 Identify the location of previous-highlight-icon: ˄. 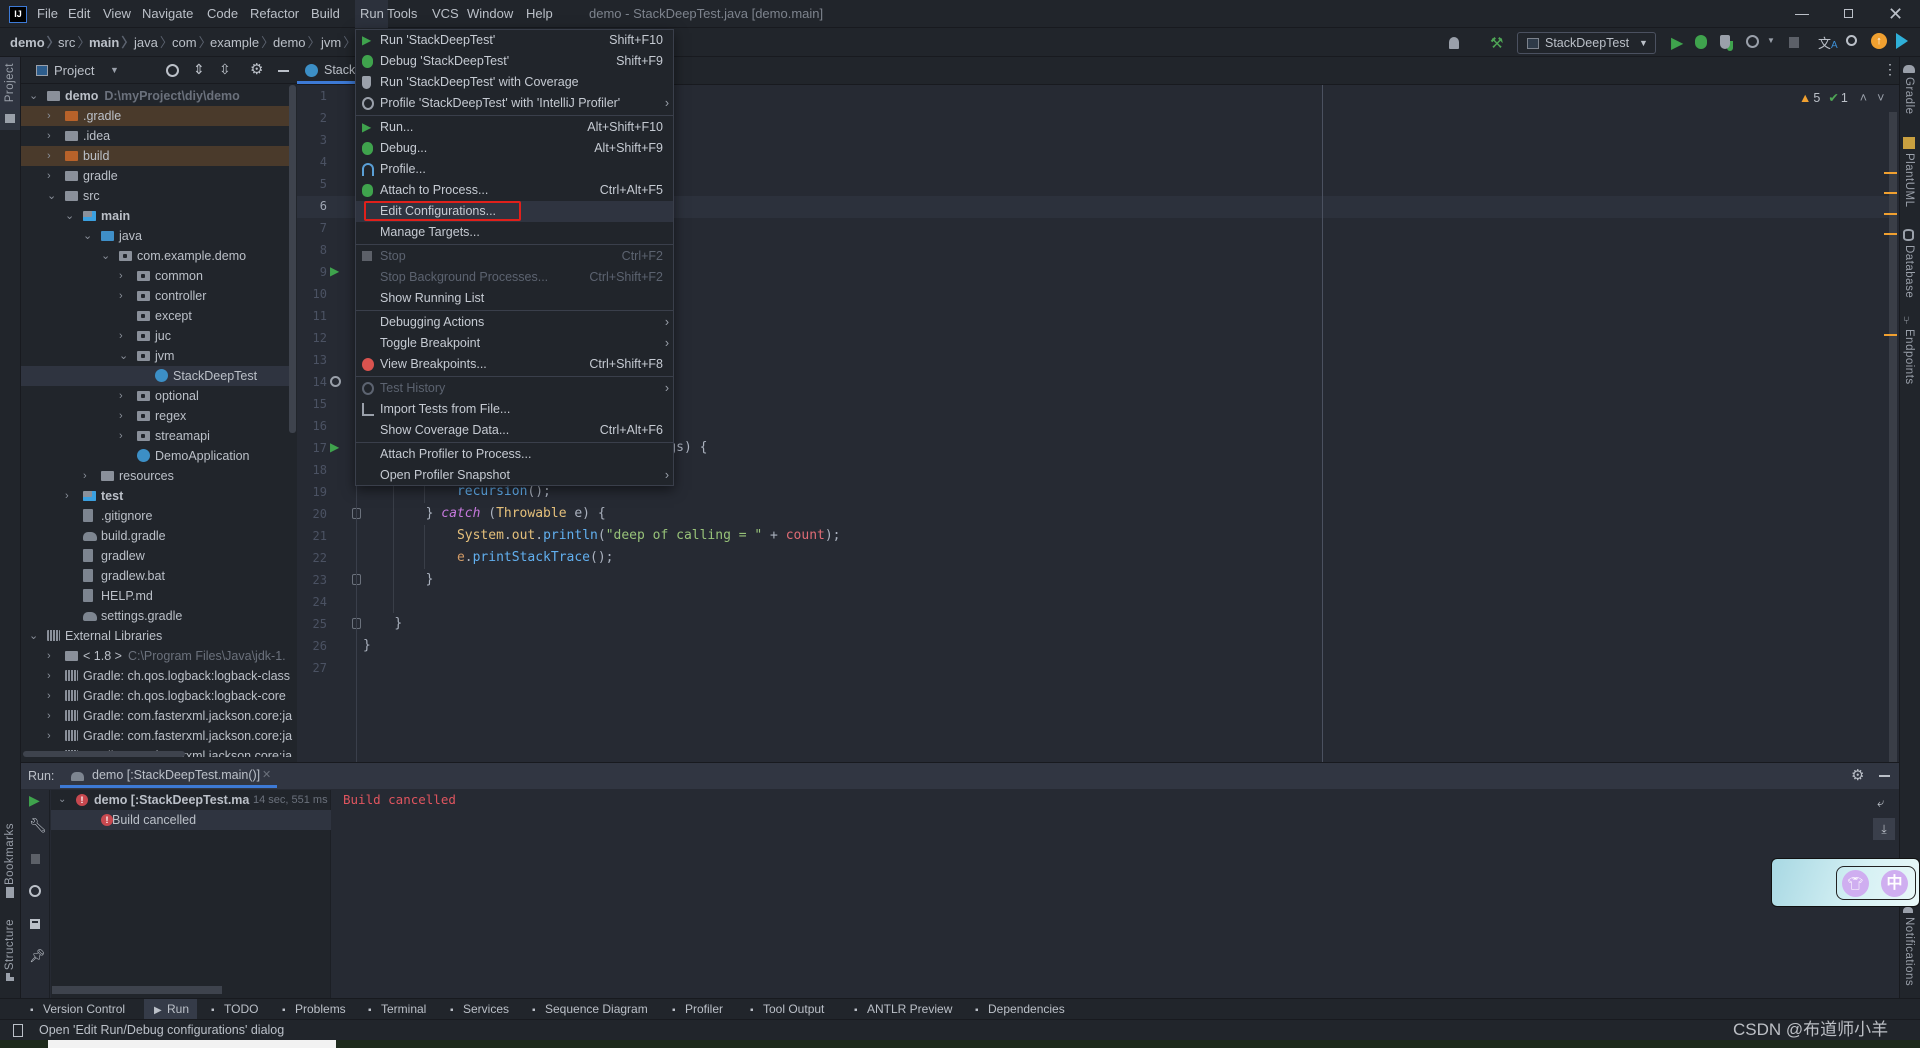
(1863, 98).